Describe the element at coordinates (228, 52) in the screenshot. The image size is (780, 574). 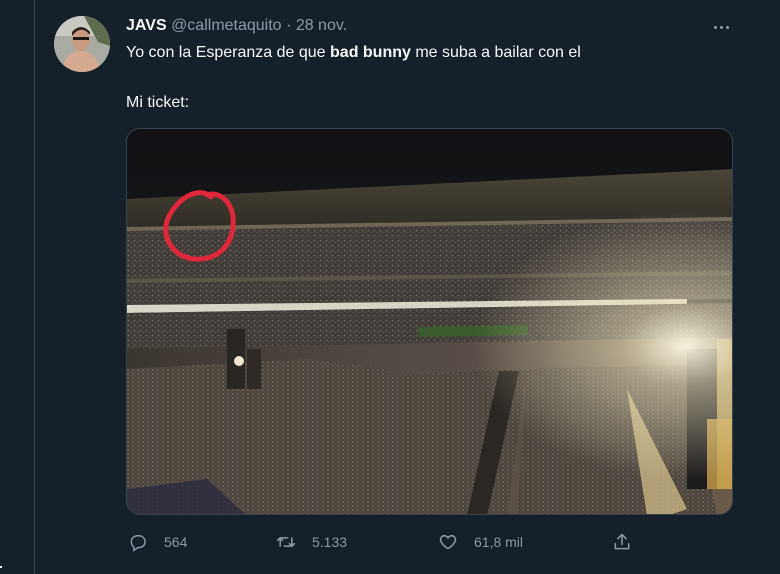
I see `tweet-text-part: Yo con la Esperanza de que` at that location.